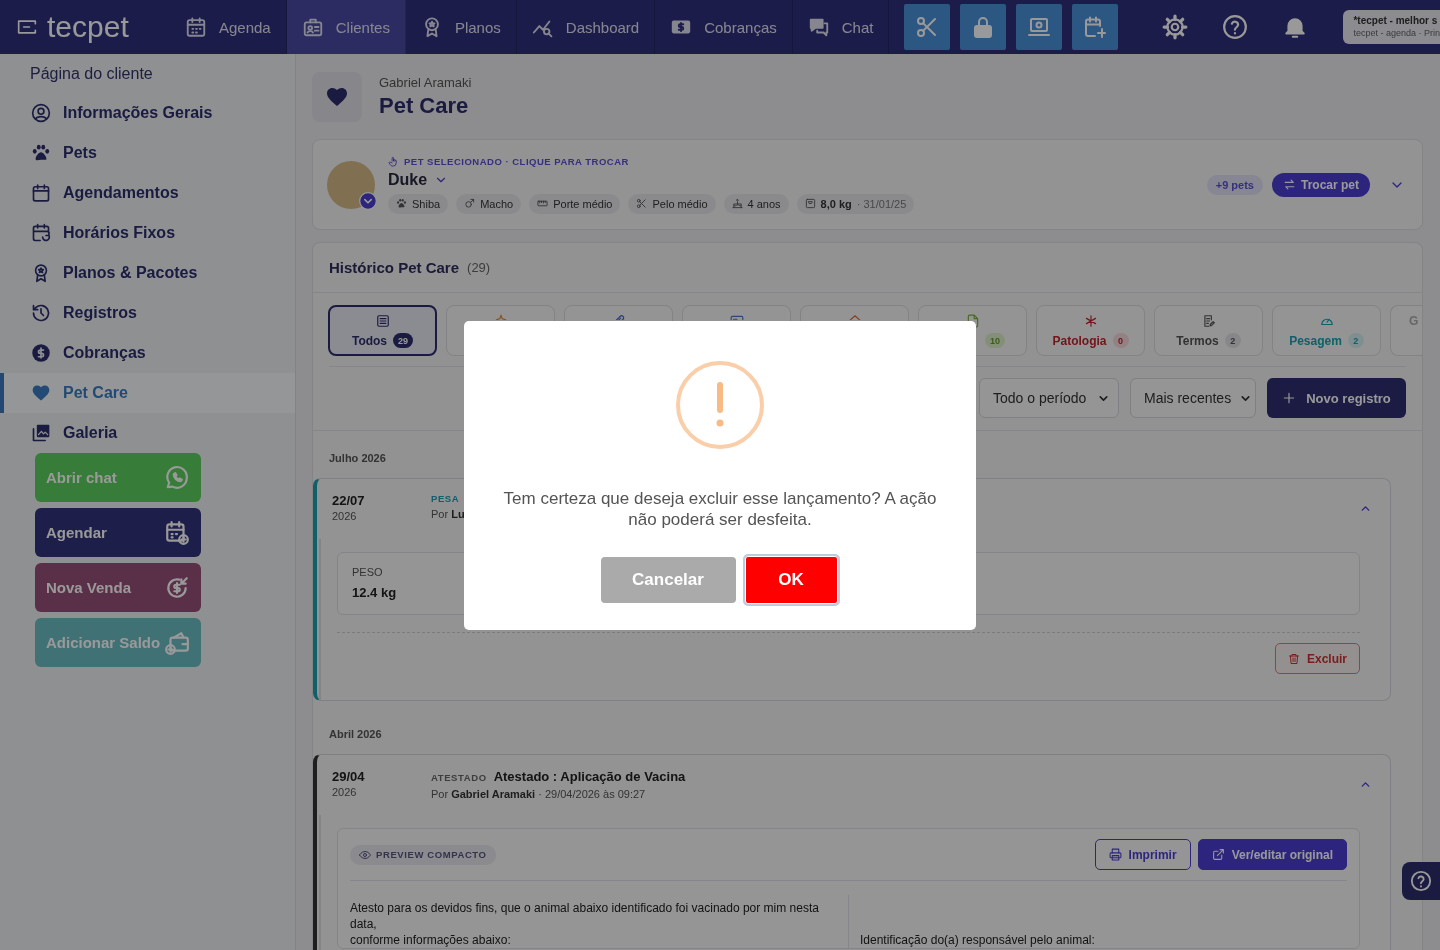  I want to click on dialog-message: Tem certeza que deseja excluir esse lançamento? A ação não poderá ser desfeita., so click(720, 508).